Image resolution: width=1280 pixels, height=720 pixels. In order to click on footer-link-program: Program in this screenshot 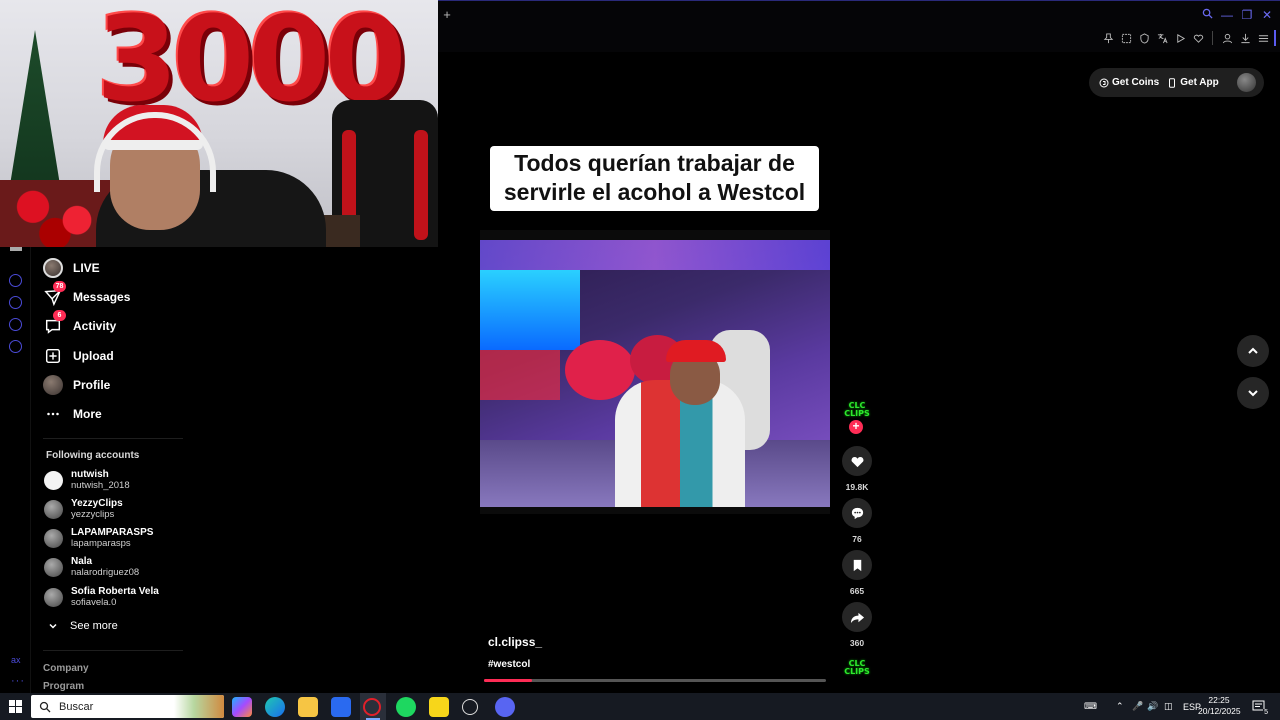, I will do `click(63, 686)`.